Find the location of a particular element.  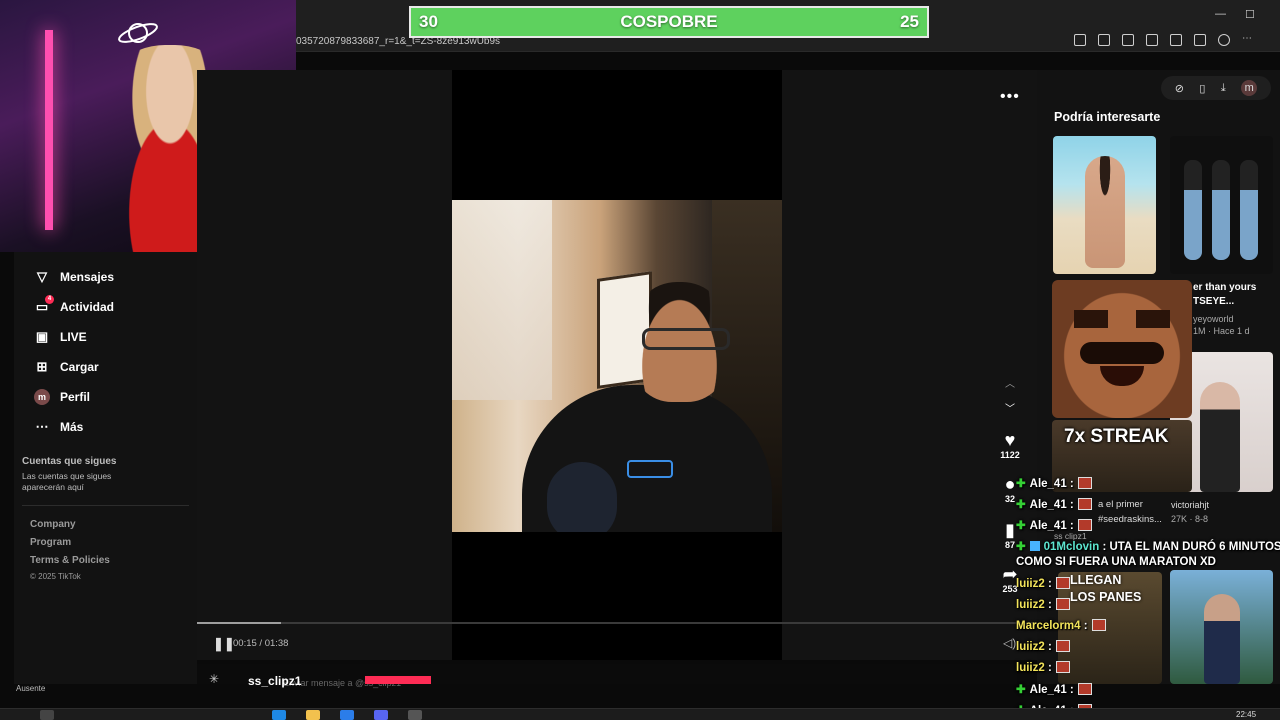

collections-icon is located at coordinates (1200, 40).